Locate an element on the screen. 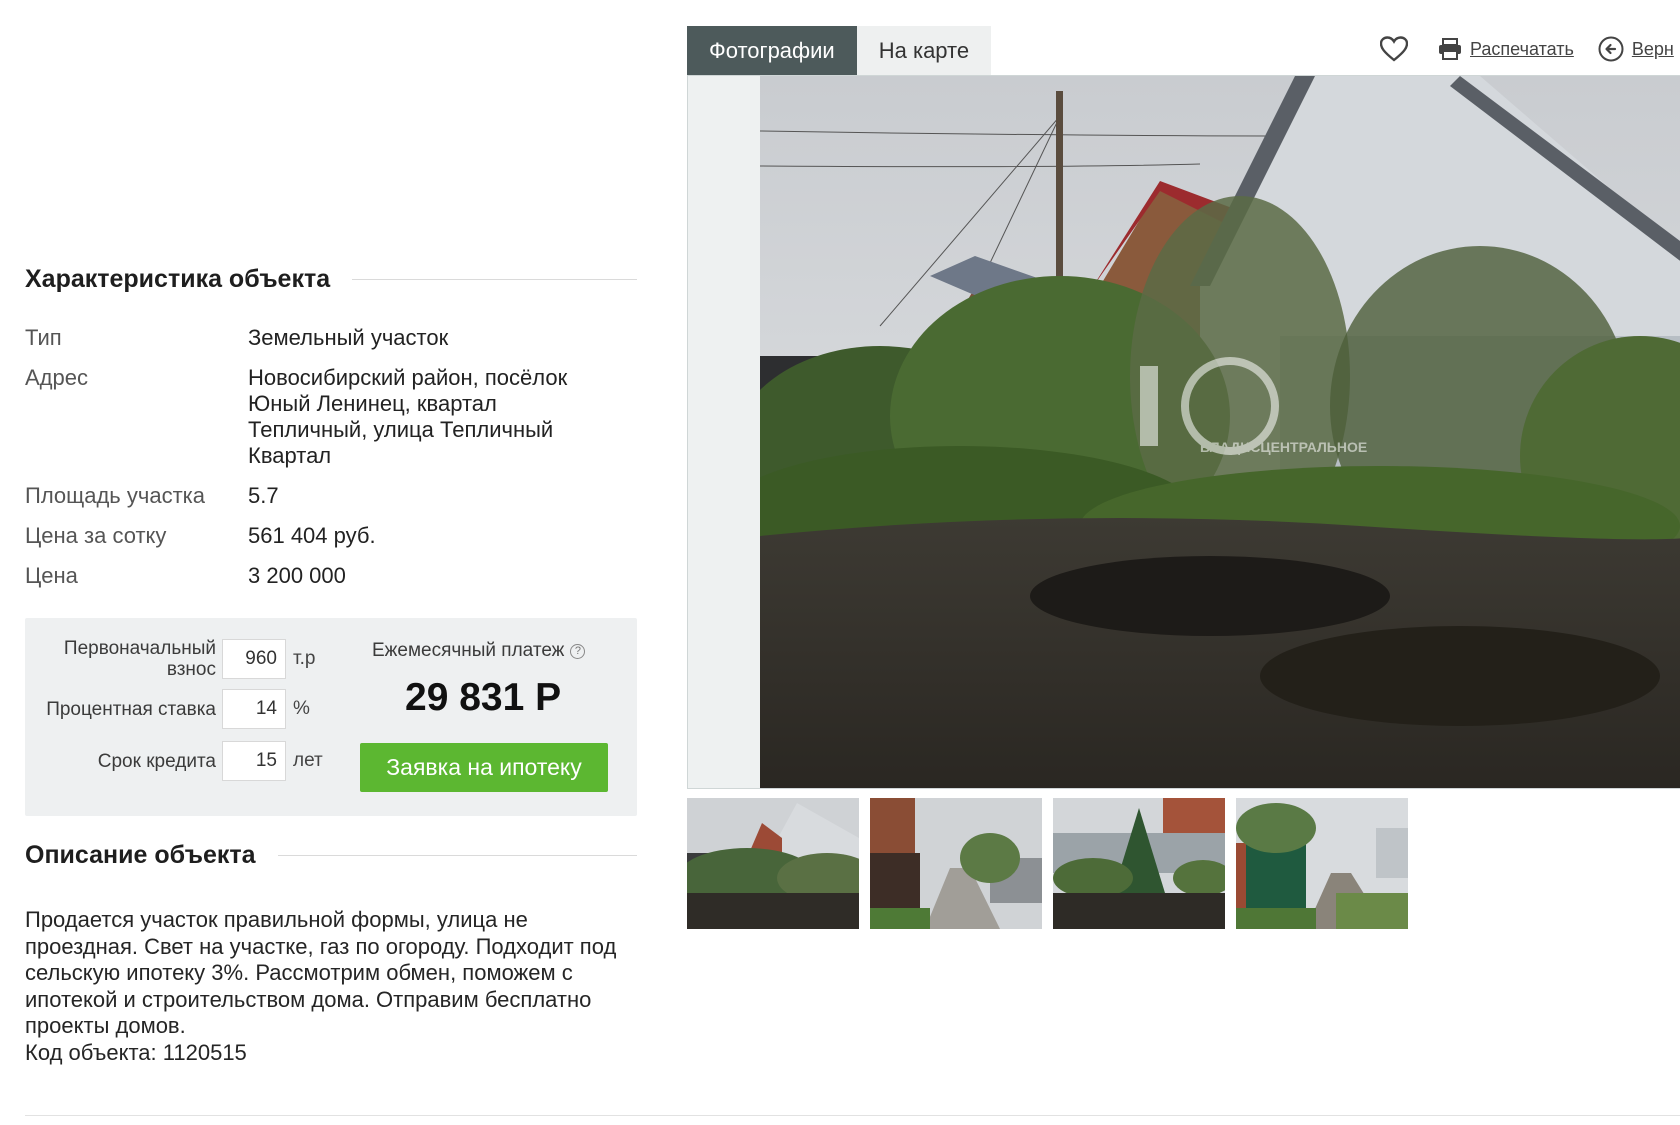 This screenshot has height=1125, width=1680. bottom-divider is located at coordinates (852, 1115).